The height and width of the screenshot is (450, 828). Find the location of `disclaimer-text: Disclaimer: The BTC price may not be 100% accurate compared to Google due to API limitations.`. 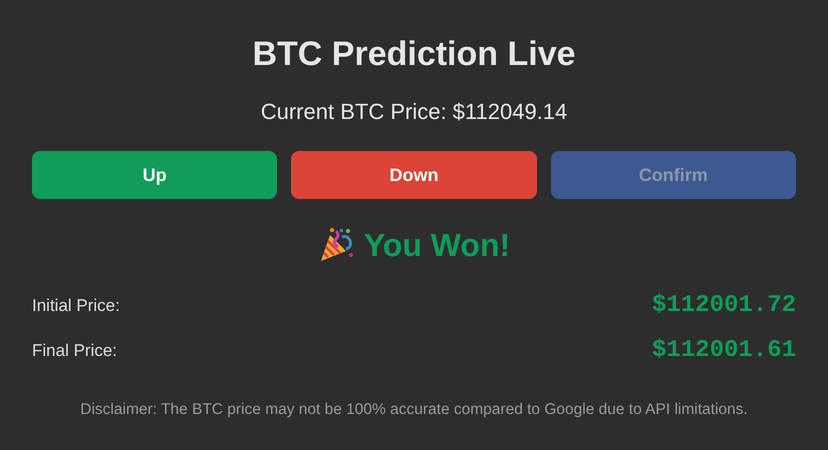

disclaimer-text: Disclaimer: The BTC price may not be 100% accurate compared to Google due to API limitations. is located at coordinates (414, 410).